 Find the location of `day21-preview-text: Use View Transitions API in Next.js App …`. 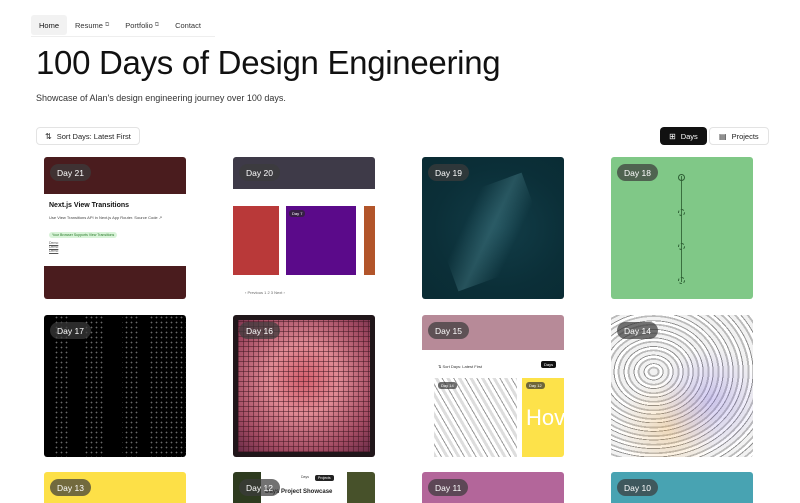

day21-preview-text: Use View Transitions API in Next.js App … is located at coordinates (106, 217).